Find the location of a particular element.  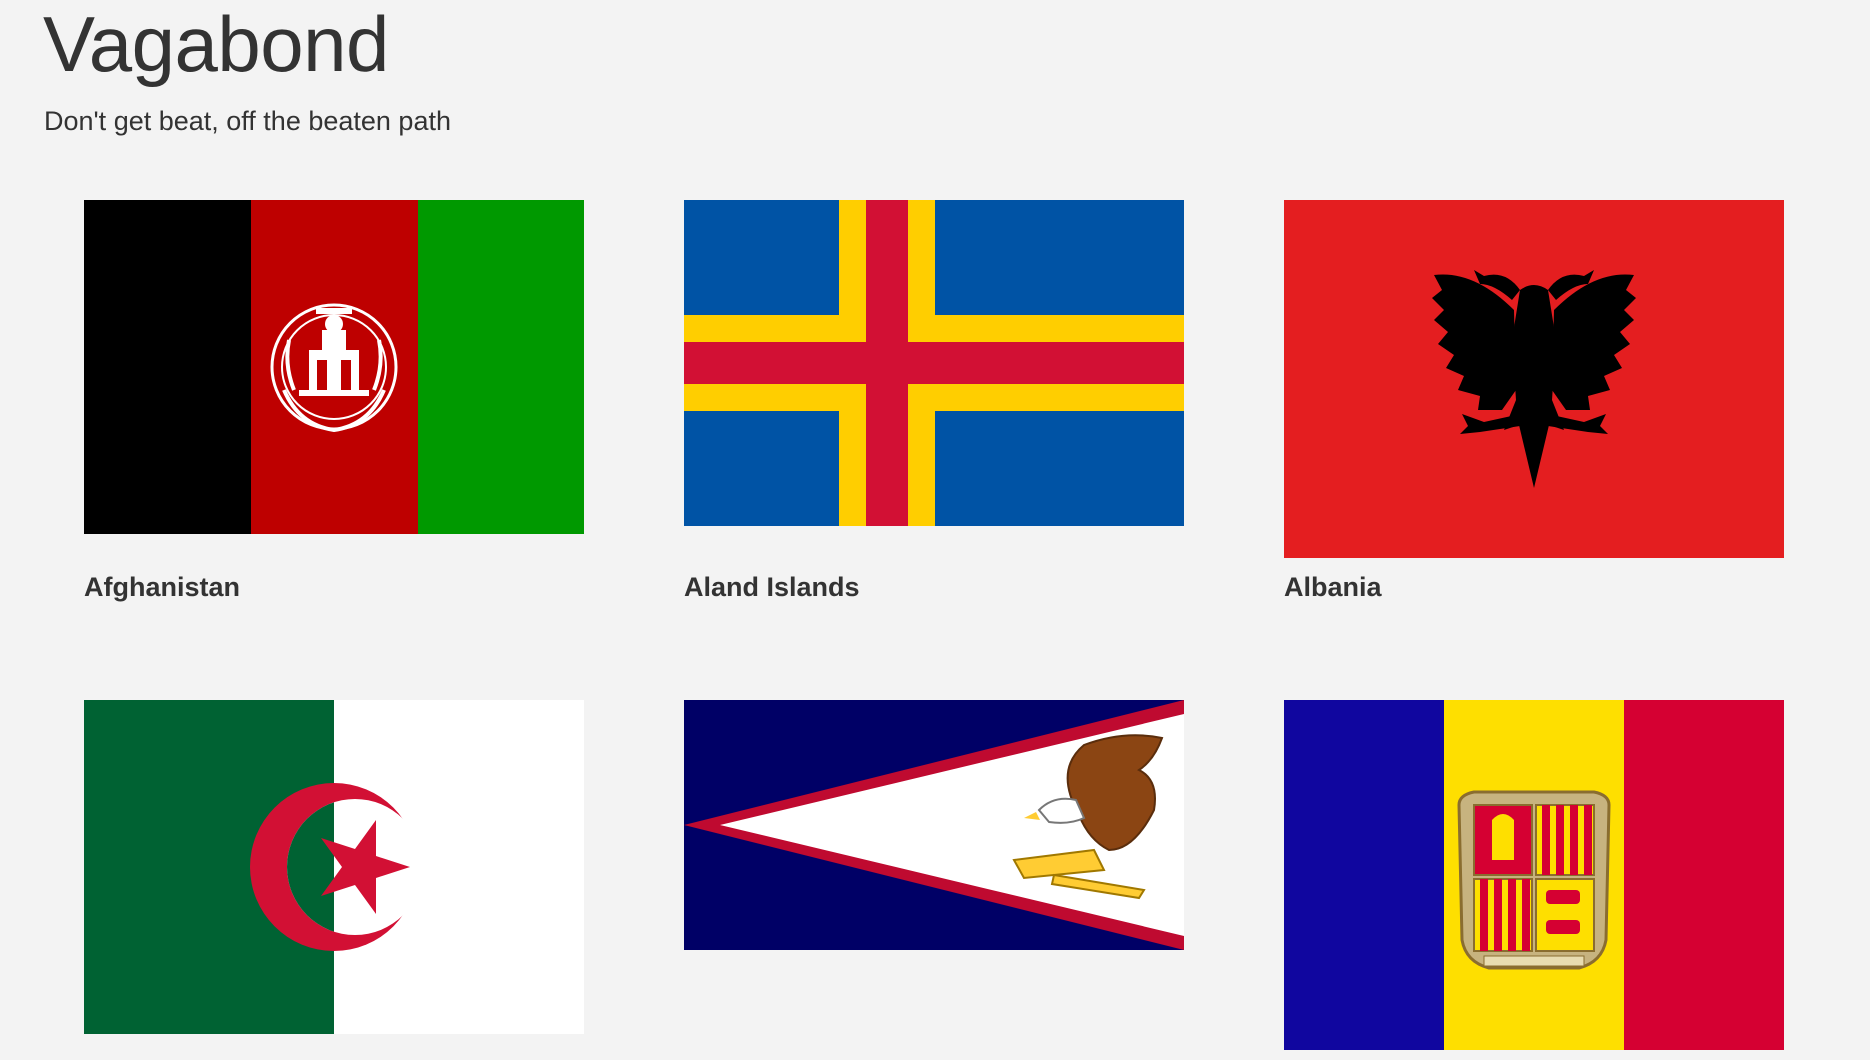

country-name: Albania is located at coordinates (1333, 587).